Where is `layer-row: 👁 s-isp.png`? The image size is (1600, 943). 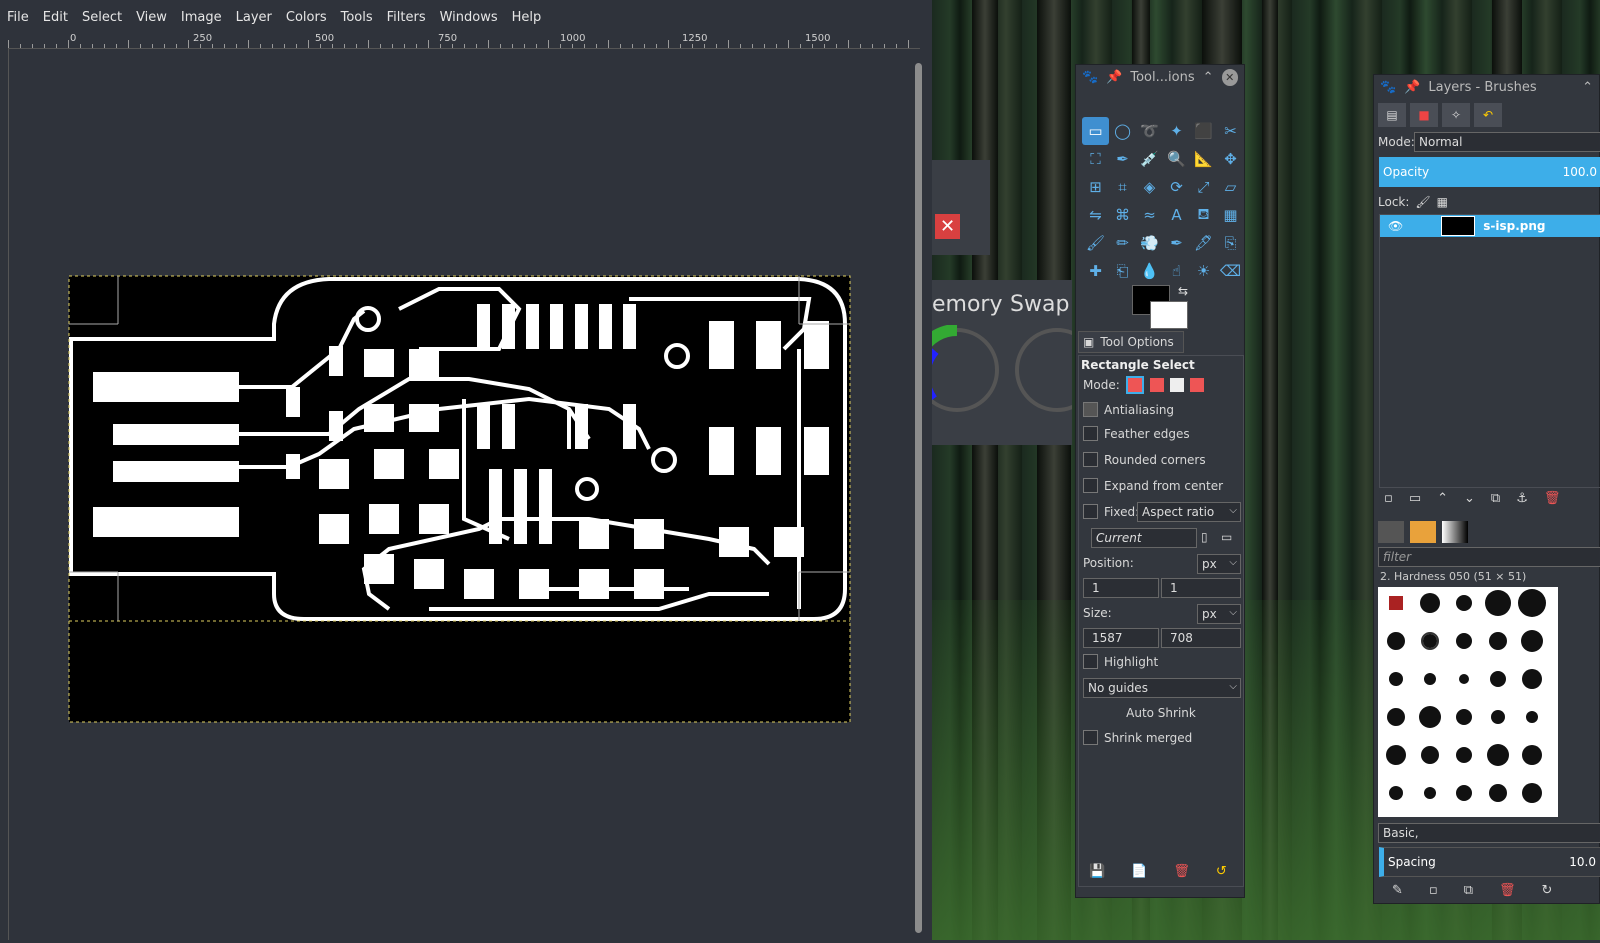
layer-row: 👁 s-isp.png is located at coordinates (1490, 226).